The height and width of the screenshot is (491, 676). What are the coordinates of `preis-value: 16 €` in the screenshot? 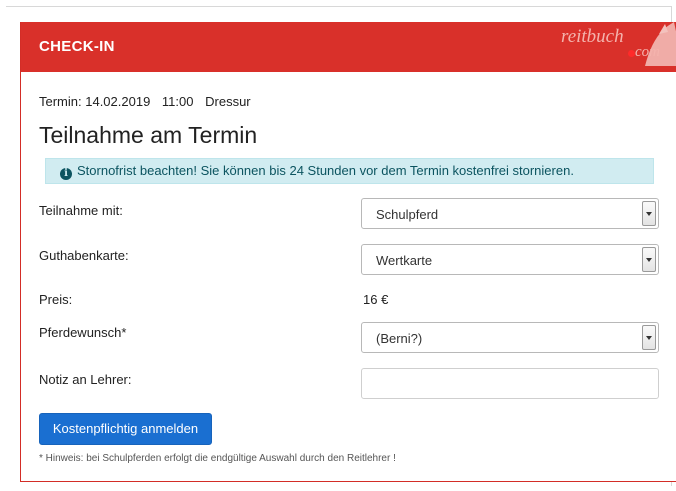 It's located at (376, 299).